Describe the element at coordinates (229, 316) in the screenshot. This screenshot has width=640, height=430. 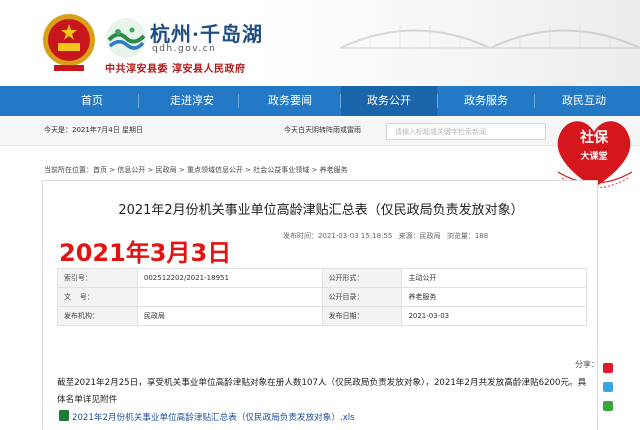
I see `info-value: 民政局` at that location.